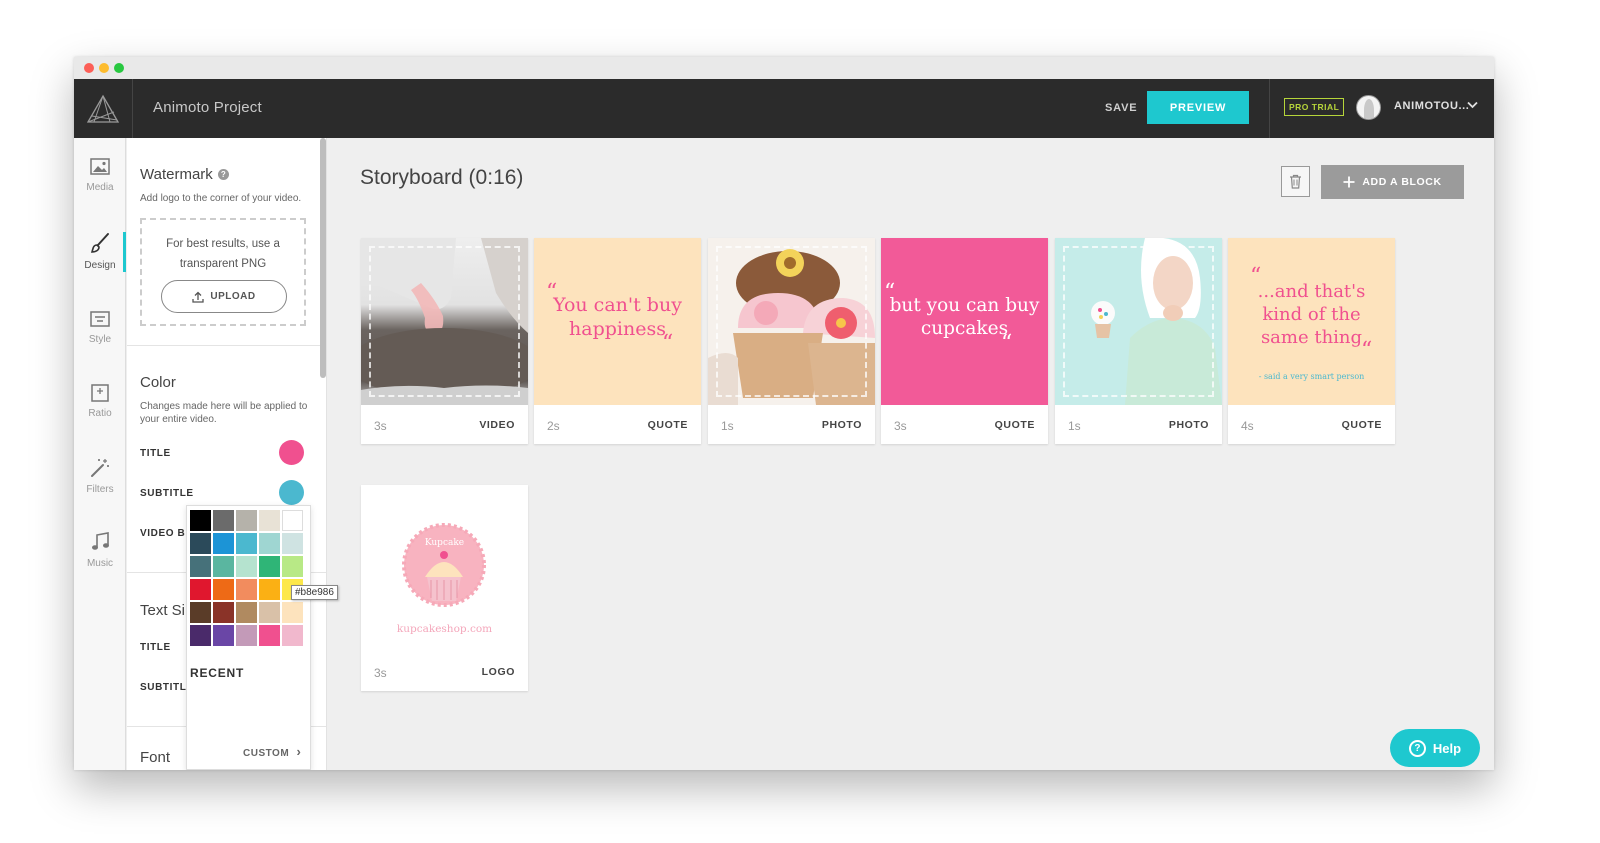 This screenshot has width=1600, height=843. I want to click on watermark-section-title: Watermark?, so click(184, 174).